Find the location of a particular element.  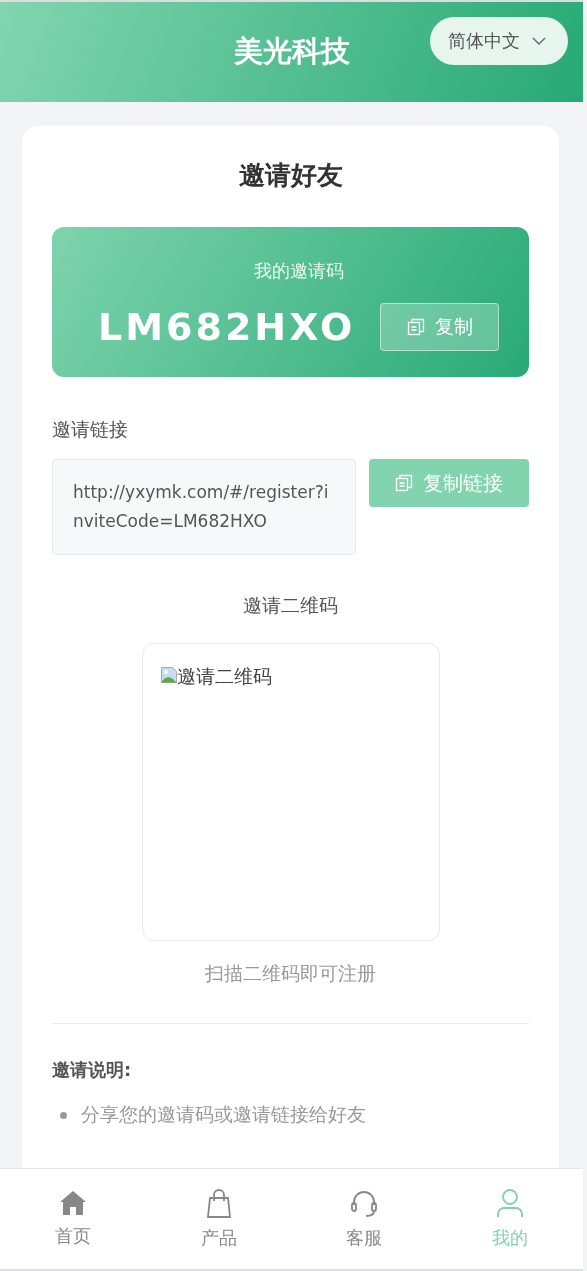

nav-tab: 产品 is located at coordinates (218, 1219).